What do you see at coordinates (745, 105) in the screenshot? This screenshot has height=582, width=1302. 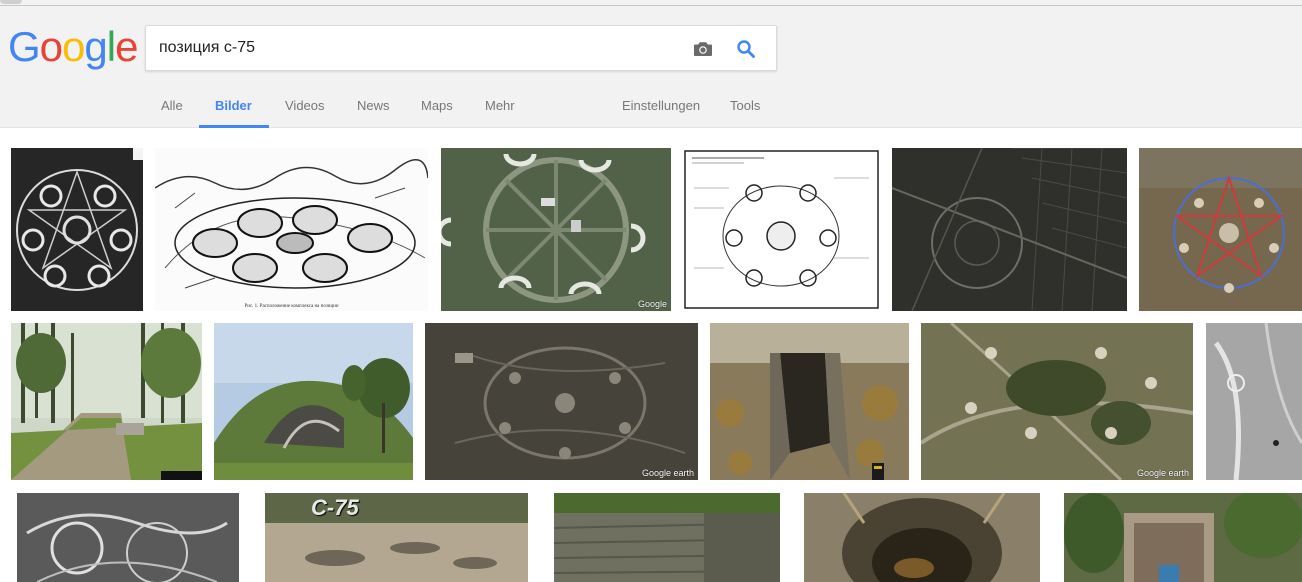 I see `tab-tools: Tools` at bounding box center [745, 105].